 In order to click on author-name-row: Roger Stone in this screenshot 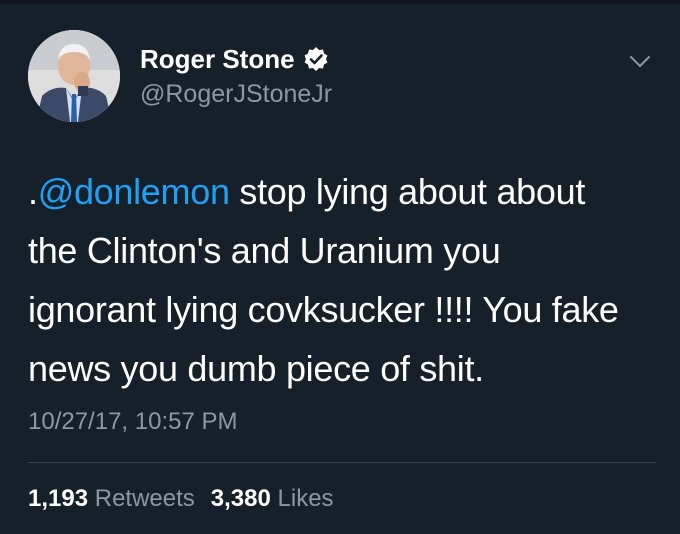, I will do `click(234, 59)`.